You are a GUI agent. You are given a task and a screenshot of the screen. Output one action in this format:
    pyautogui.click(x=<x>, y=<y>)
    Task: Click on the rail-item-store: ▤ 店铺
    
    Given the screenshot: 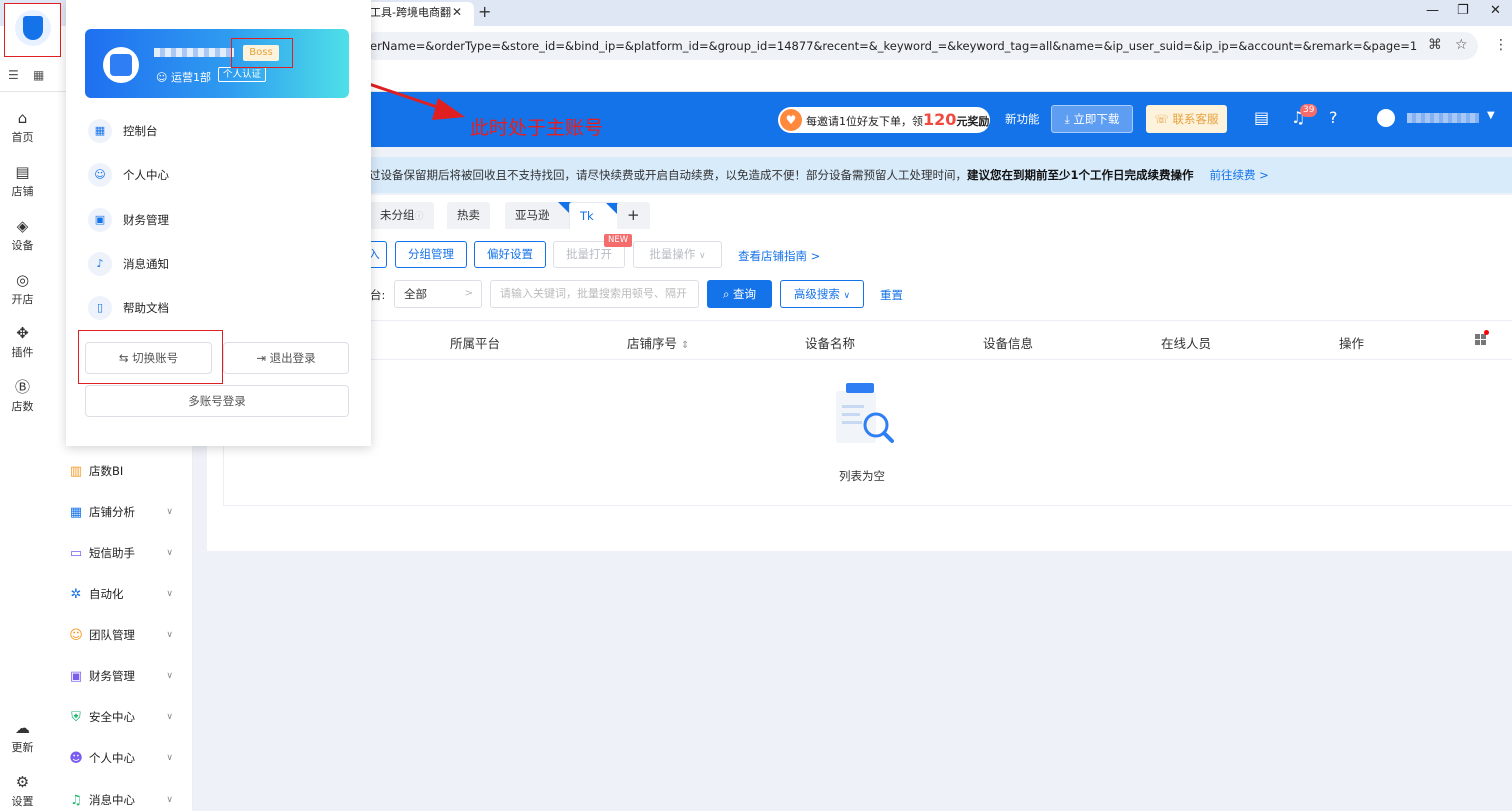 What is the action you would take?
    pyautogui.click(x=22, y=180)
    